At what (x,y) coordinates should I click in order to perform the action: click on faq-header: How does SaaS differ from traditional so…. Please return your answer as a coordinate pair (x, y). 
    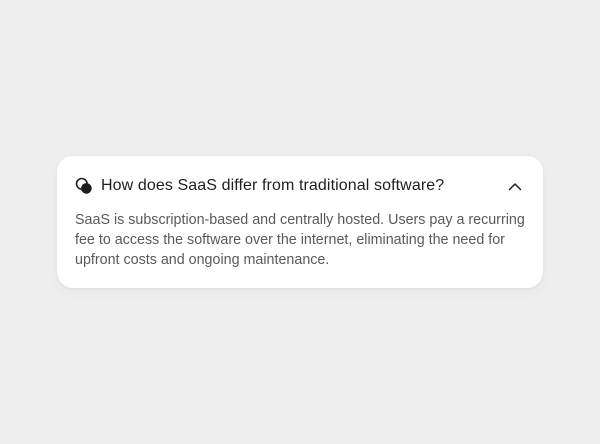
    Looking at the image, I should click on (300, 186).